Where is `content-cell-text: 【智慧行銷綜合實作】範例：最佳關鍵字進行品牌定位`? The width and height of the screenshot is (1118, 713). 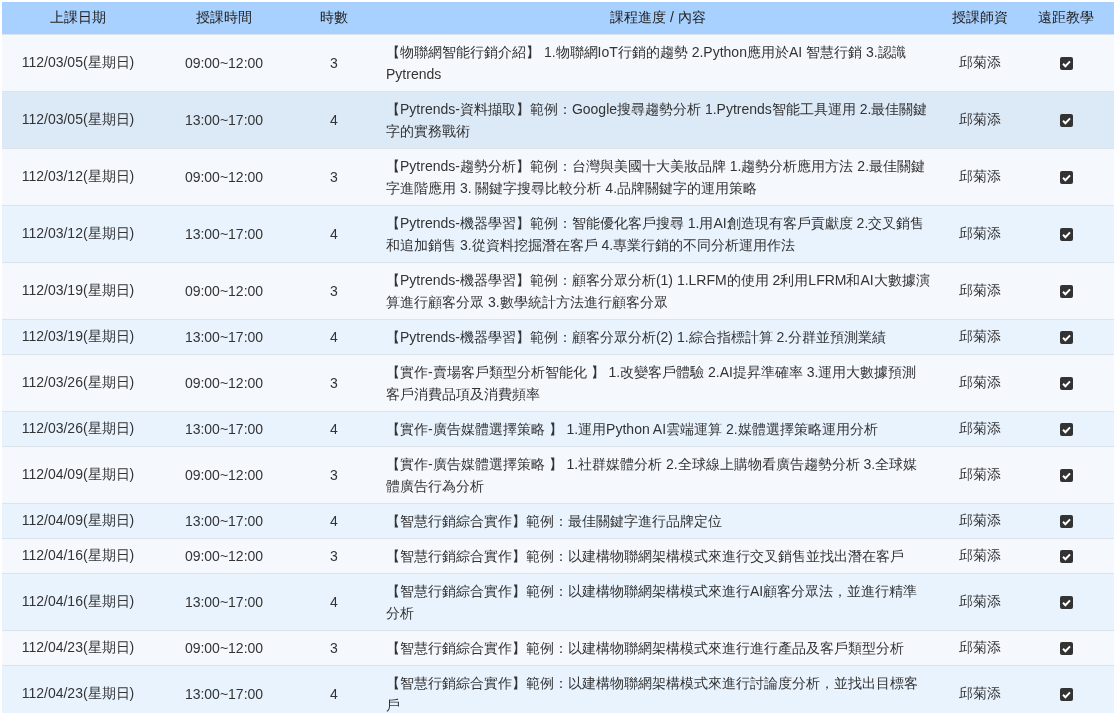 content-cell-text: 【智慧行銷綜合實作】範例：最佳關鍵字進行品牌定位 is located at coordinates (554, 521).